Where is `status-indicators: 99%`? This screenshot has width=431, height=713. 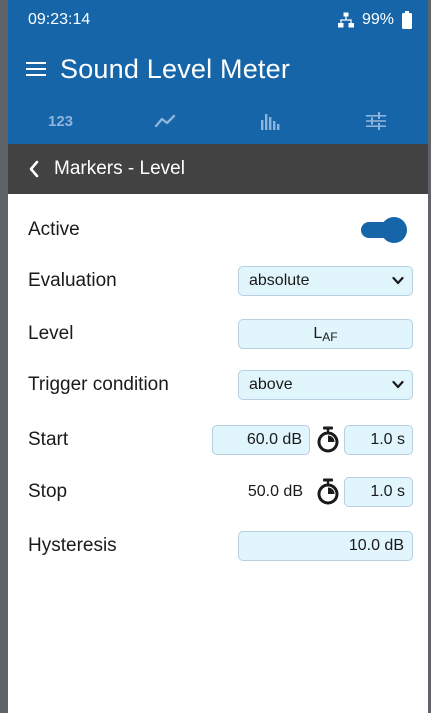 status-indicators: 99% is located at coordinates (374, 20).